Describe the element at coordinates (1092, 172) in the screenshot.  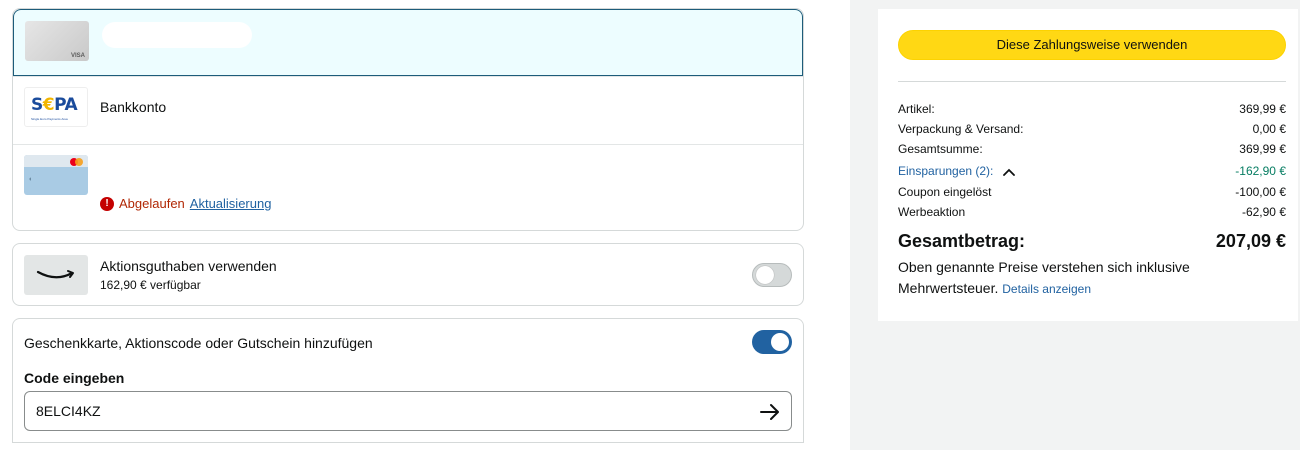
I see `summary-line-savings: Einsparungen (2): -162,90 €` at that location.